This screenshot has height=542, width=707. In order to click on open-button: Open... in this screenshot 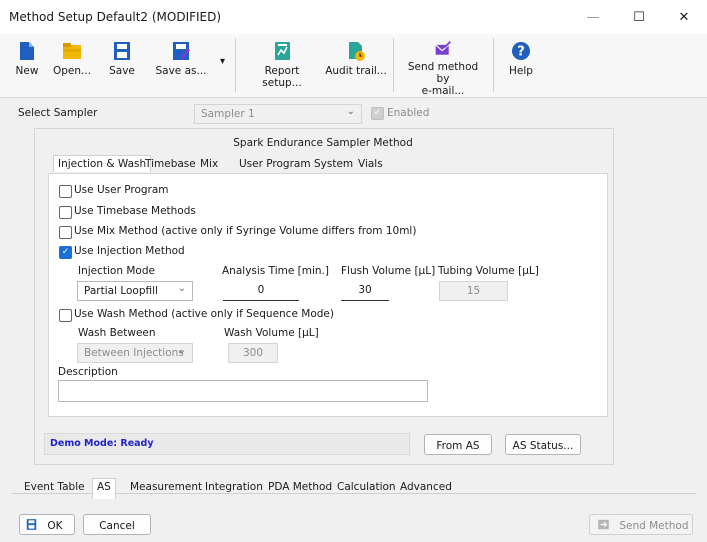, I will do `click(72, 65)`.